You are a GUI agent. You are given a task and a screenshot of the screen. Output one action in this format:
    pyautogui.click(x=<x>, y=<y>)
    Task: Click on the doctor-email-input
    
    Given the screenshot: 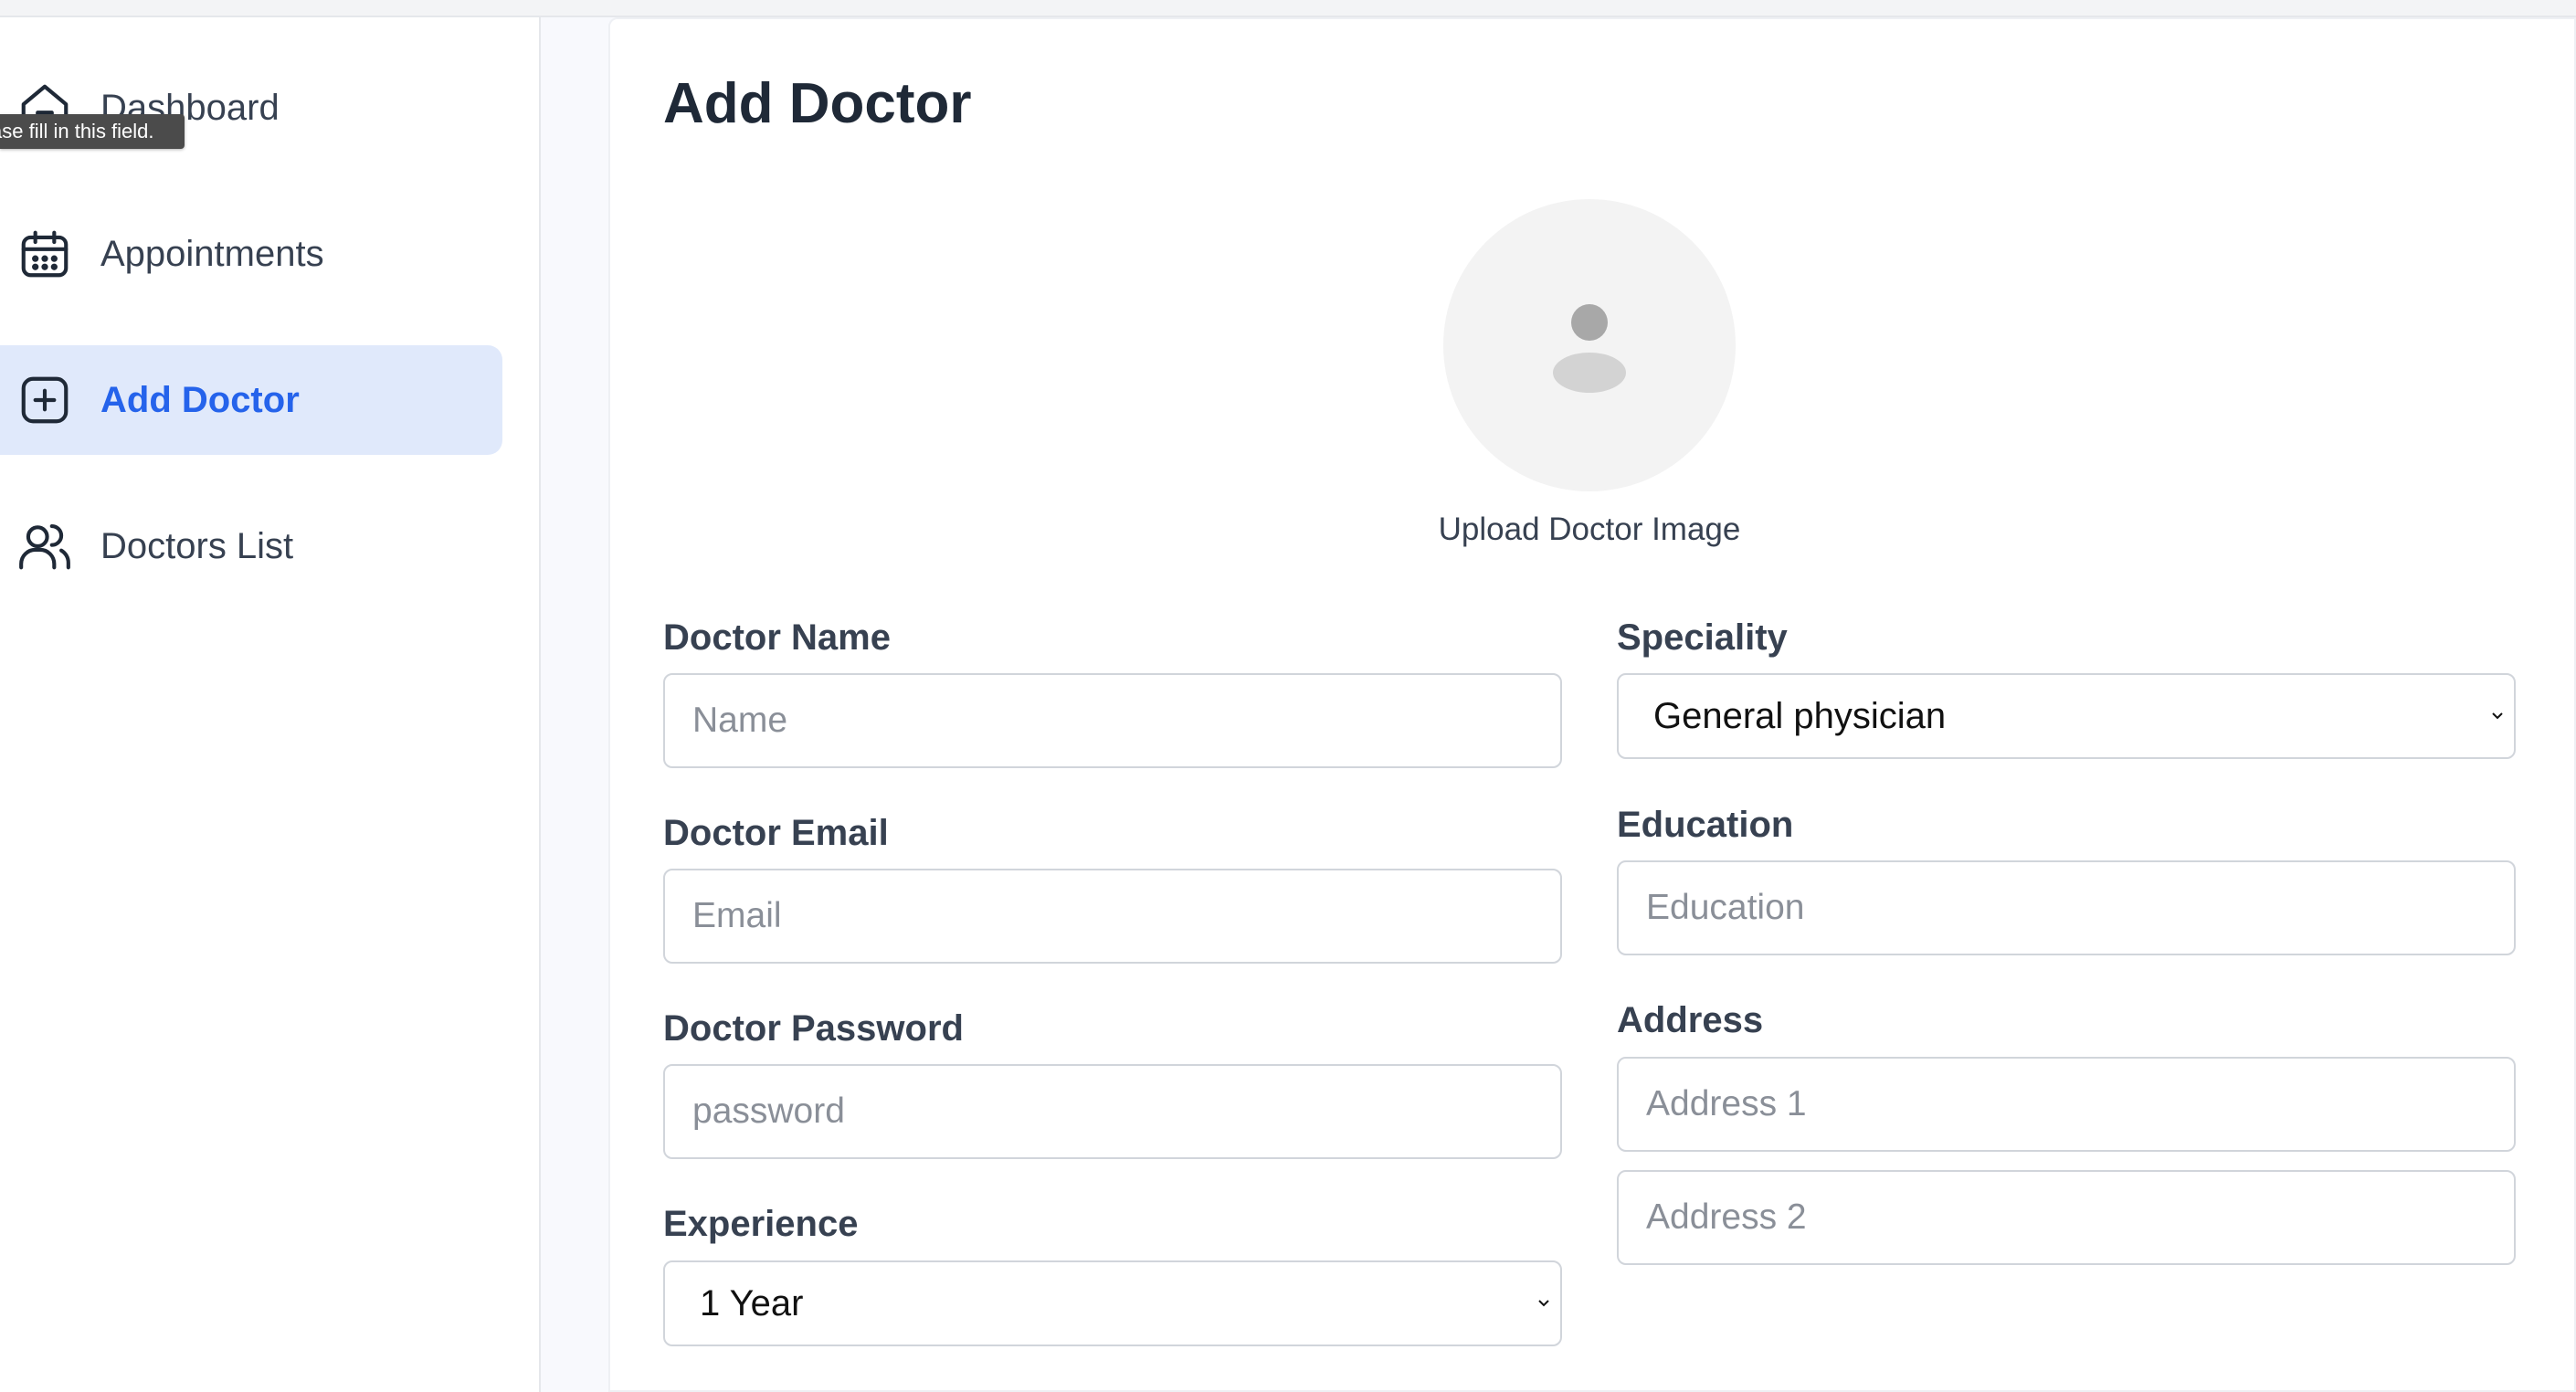 What is the action you would take?
    pyautogui.click(x=1112, y=916)
    